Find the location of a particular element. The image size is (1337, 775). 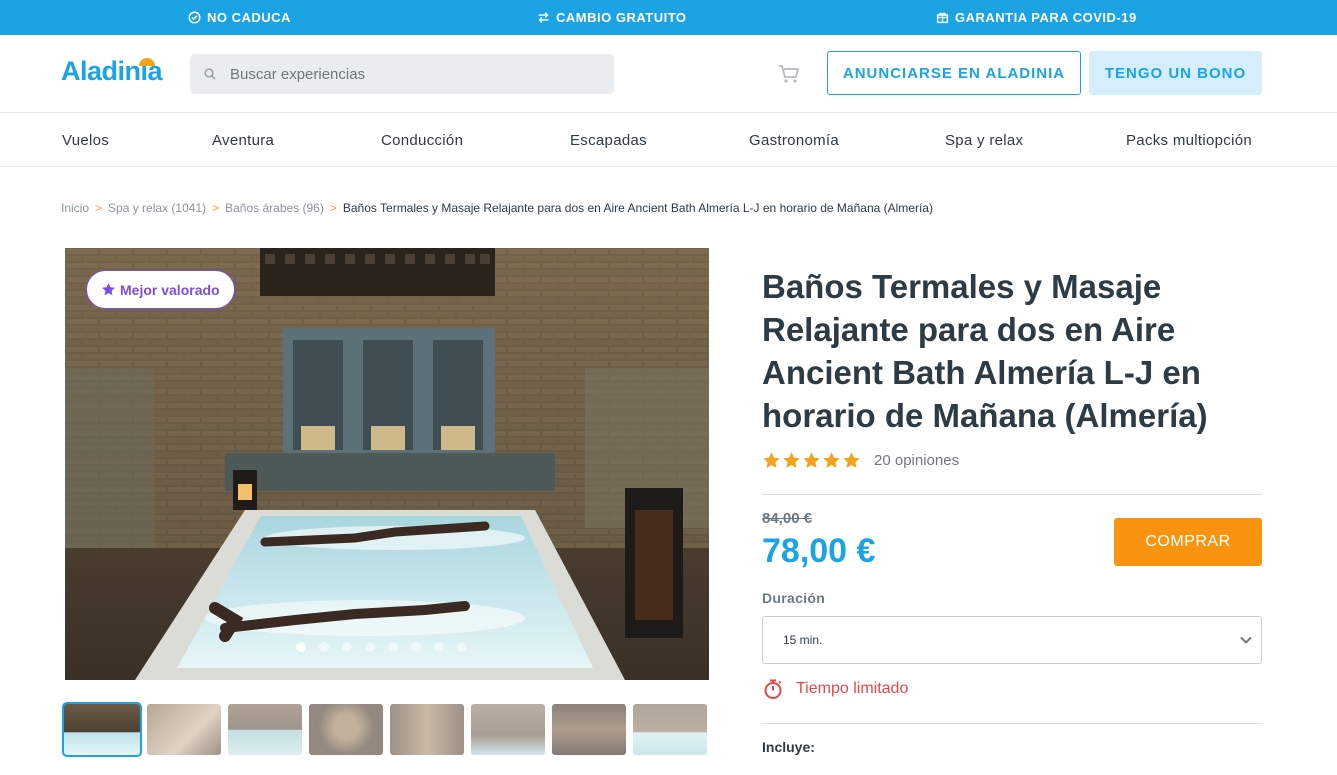

perk-garantia-covid: GARANTIA PARA COVID-19 is located at coordinates (1036, 17).